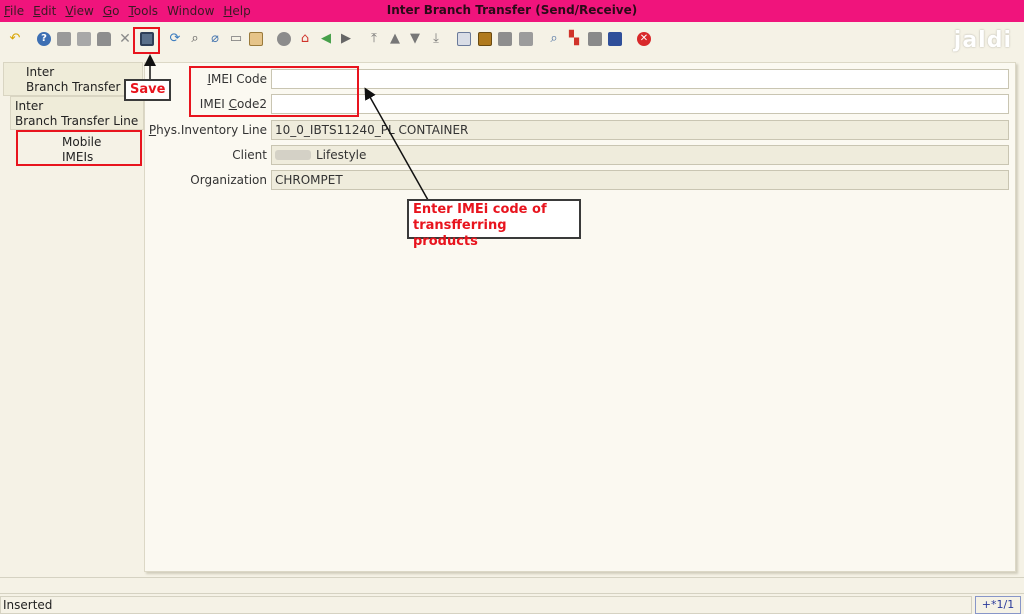 The height and width of the screenshot is (614, 1024). Describe the element at coordinates (207, 130) in the screenshot. I see `phys-inventory-line-label: Phys.Inventory Line` at that location.